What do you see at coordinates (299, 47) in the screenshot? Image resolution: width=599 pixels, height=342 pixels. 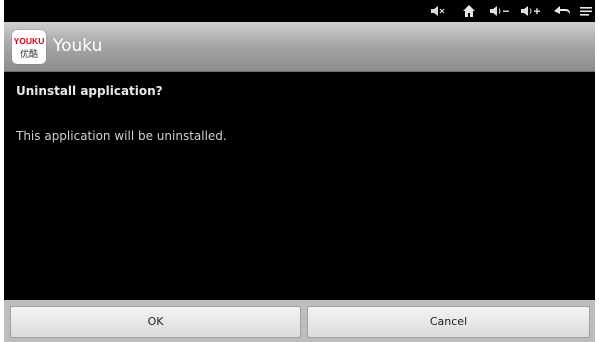 I see `title-bar: YOUKU 优酷 Youku` at bounding box center [299, 47].